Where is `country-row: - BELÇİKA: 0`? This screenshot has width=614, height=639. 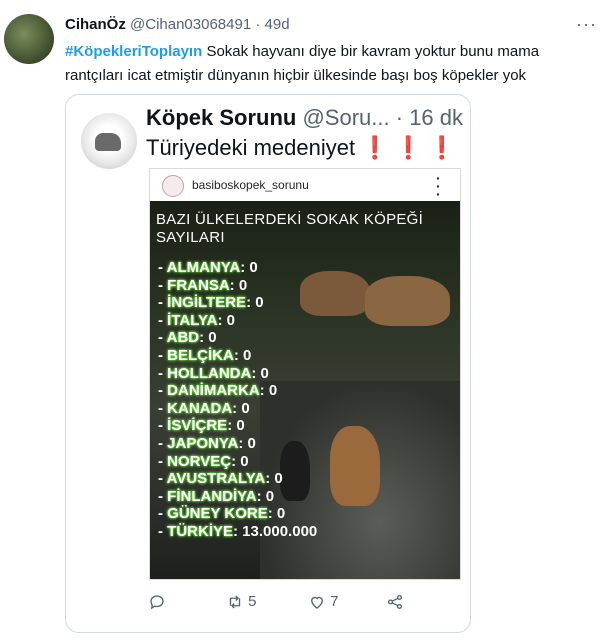 country-row: - BELÇİKA: 0 is located at coordinates (237, 356).